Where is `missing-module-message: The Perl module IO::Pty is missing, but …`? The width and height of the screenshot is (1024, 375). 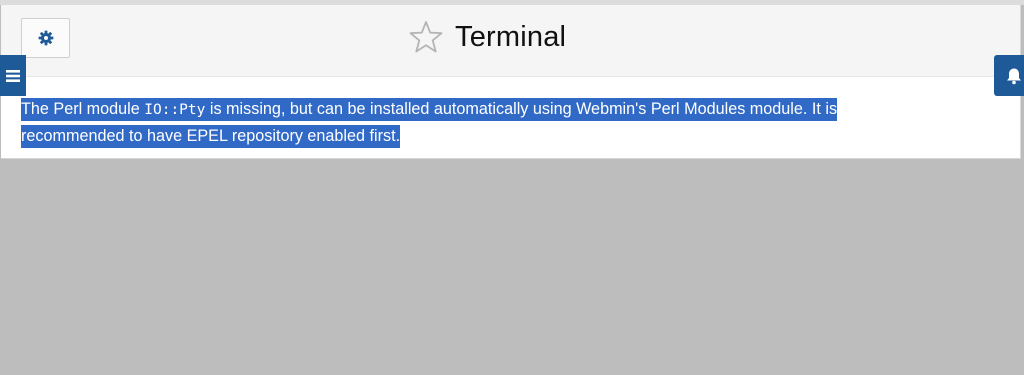 missing-module-message: The Perl module IO::Pty is missing, but … is located at coordinates (471, 122).